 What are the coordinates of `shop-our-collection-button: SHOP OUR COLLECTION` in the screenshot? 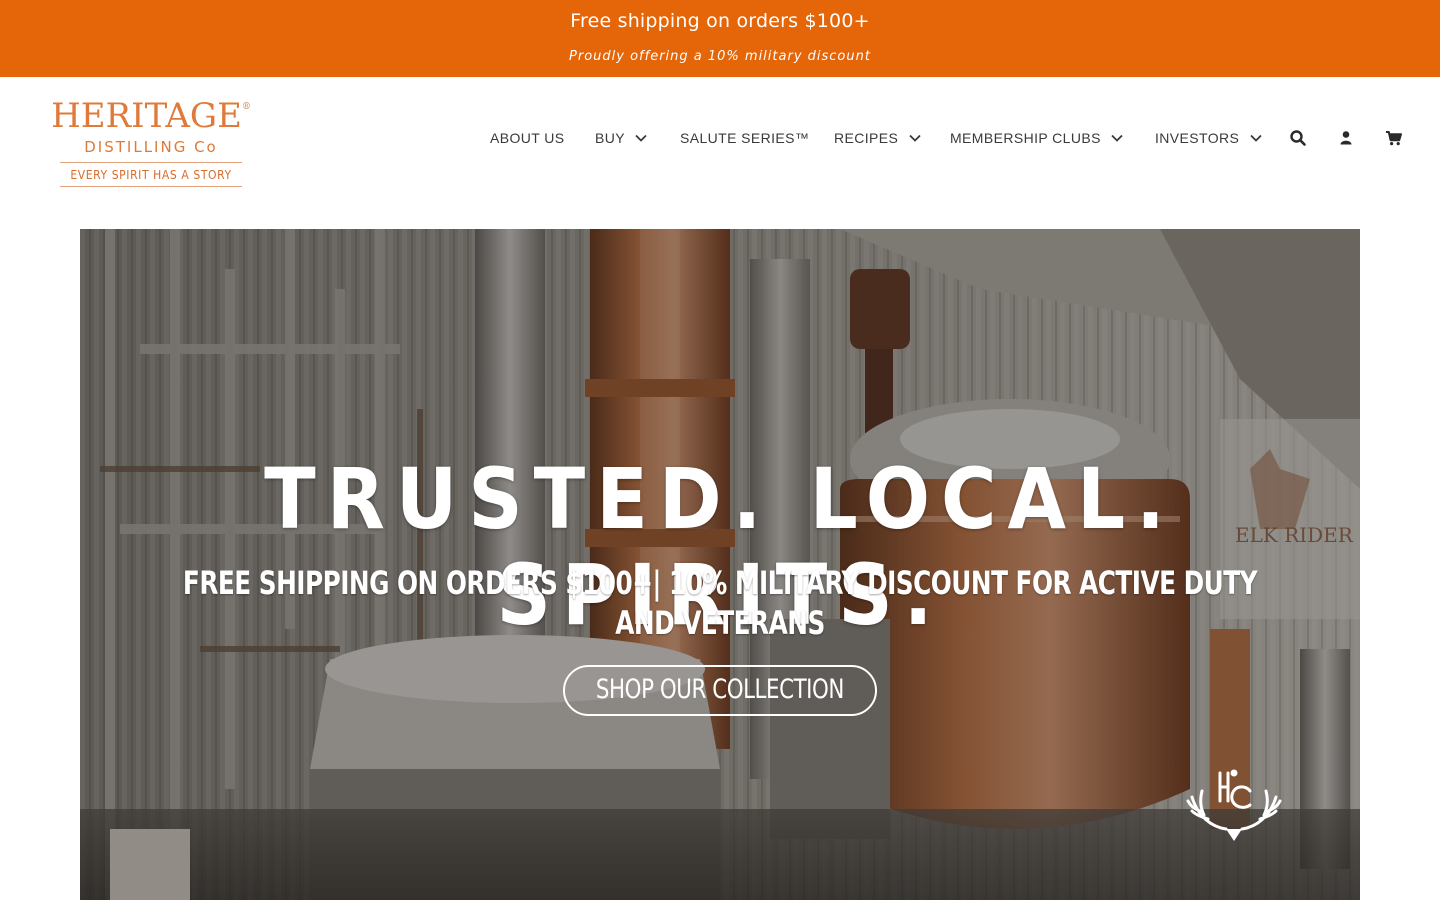 It's located at (720, 690).